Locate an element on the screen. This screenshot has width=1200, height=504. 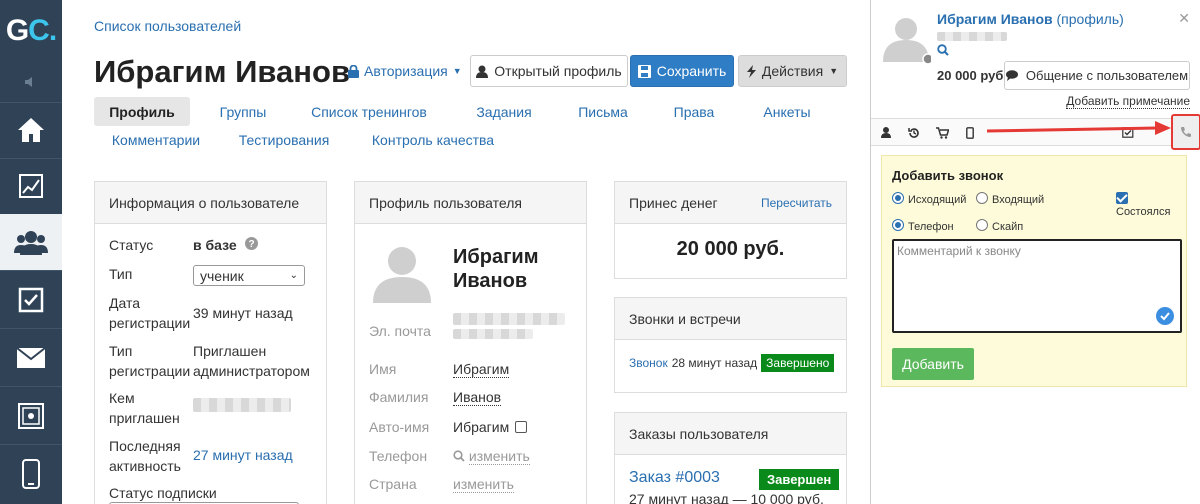
side-amount: 20 000 руб. is located at coordinates (972, 75).